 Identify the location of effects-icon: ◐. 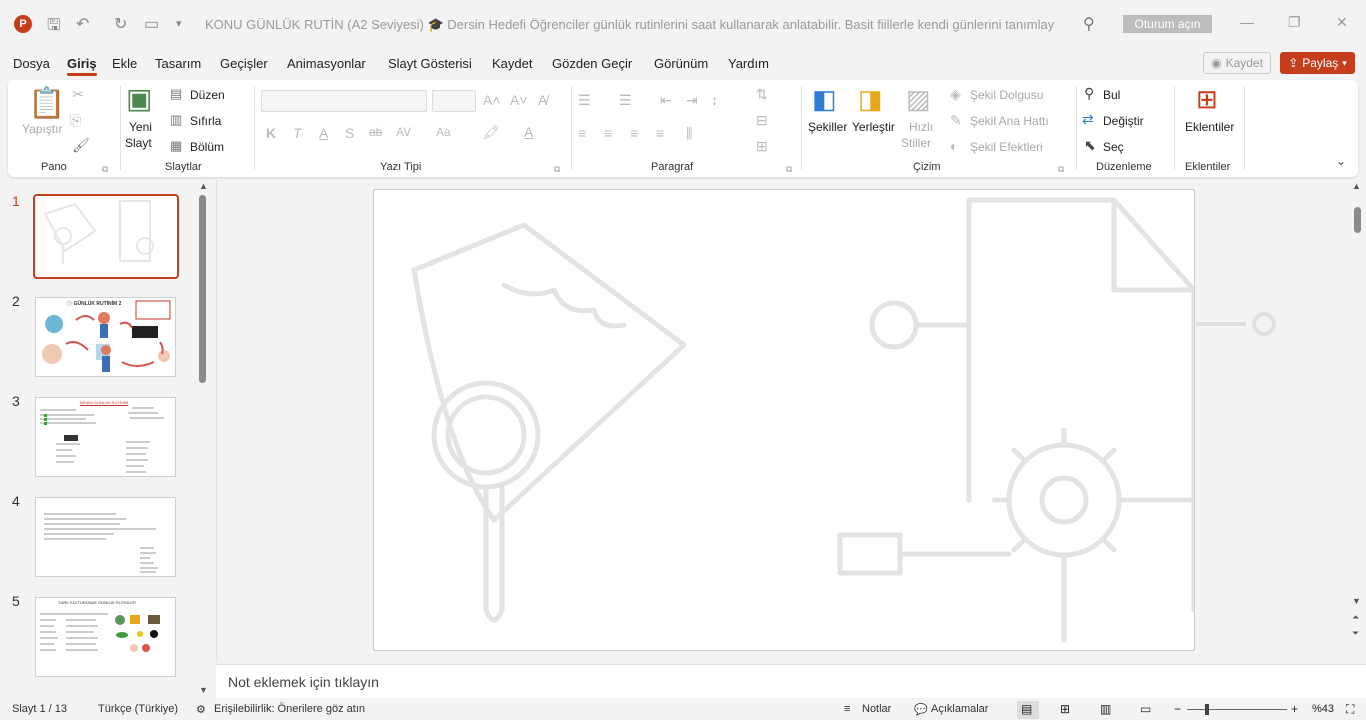
(954, 146).